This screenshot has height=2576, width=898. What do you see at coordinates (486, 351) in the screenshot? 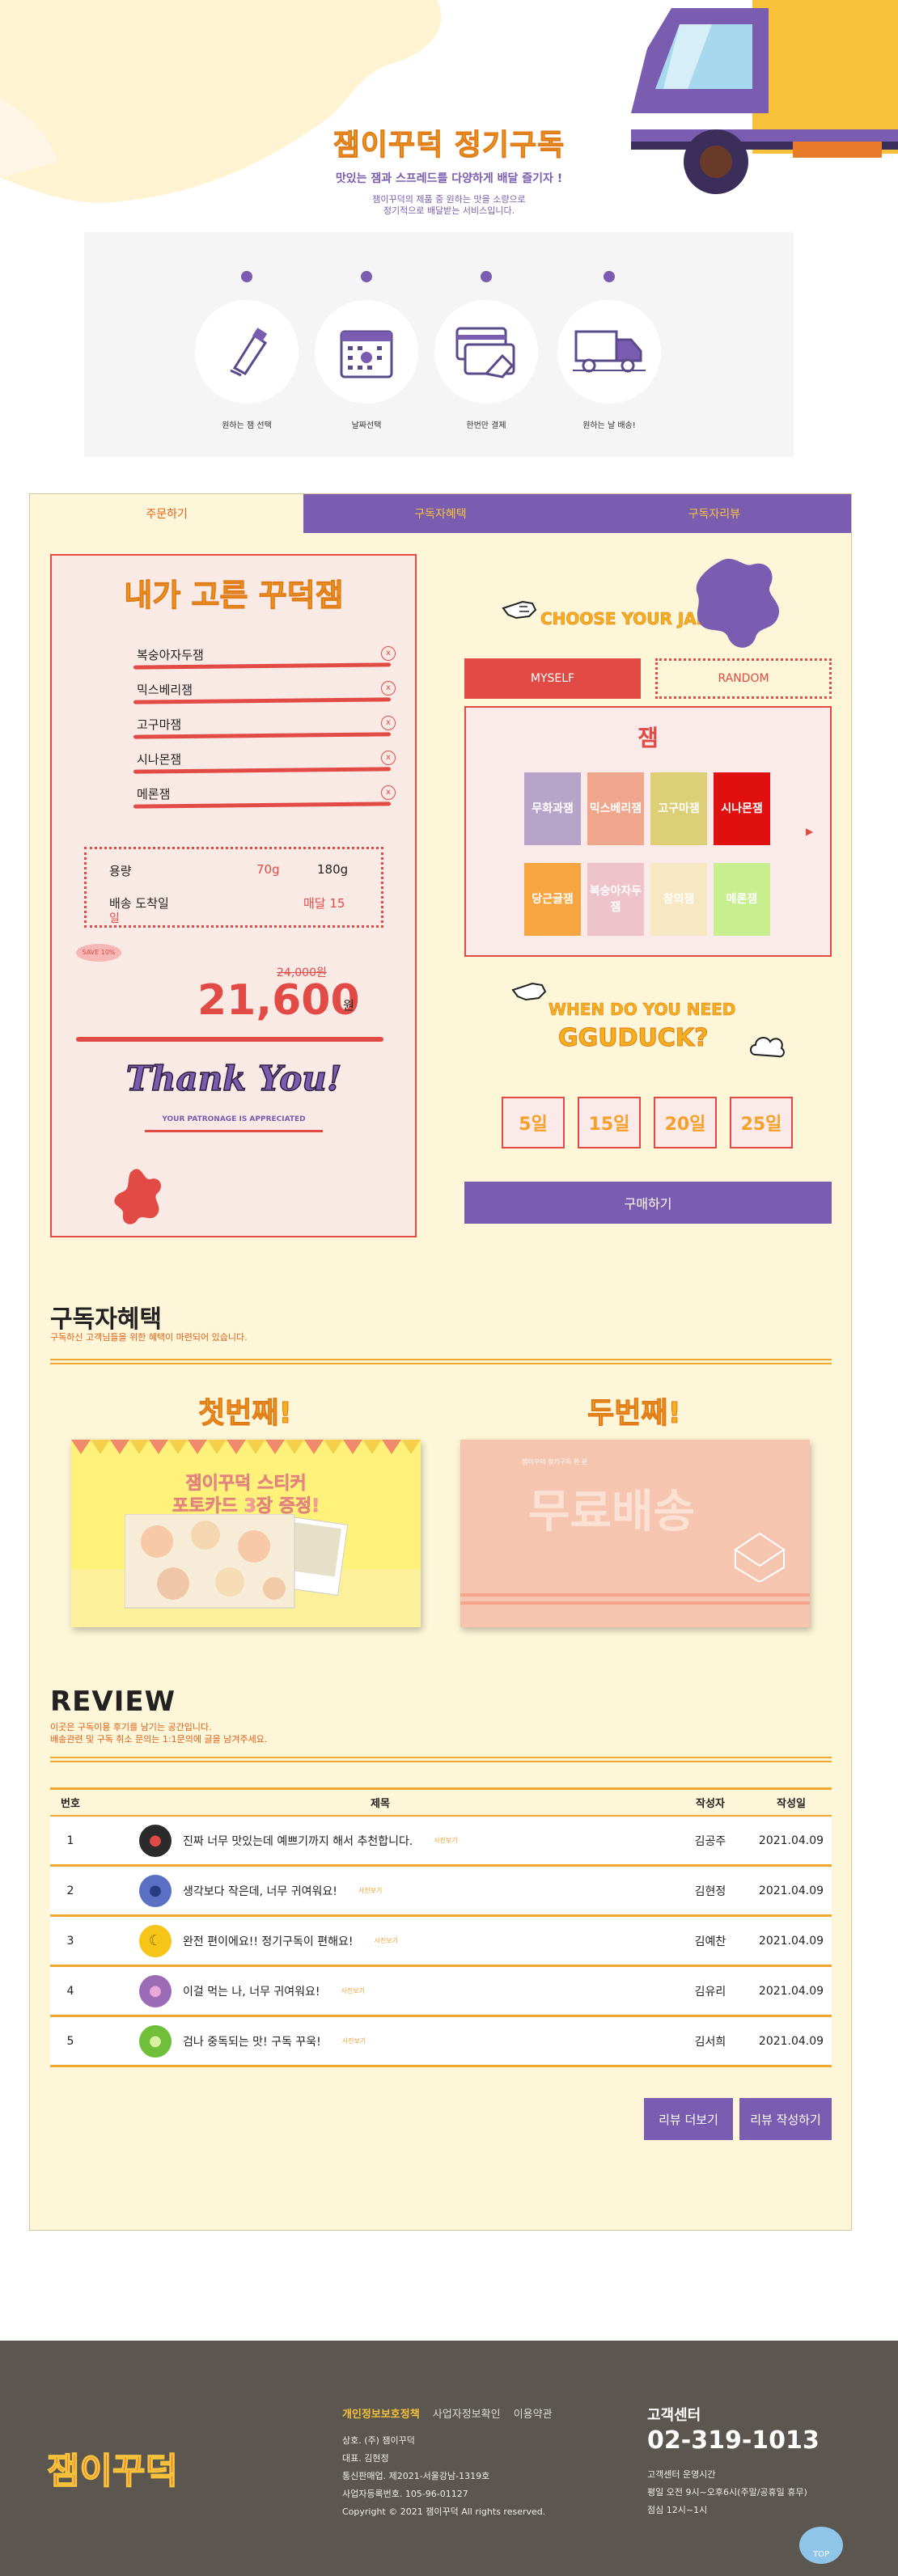
I see `step-payment: 한번만 결제` at bounding box center [486, 351].